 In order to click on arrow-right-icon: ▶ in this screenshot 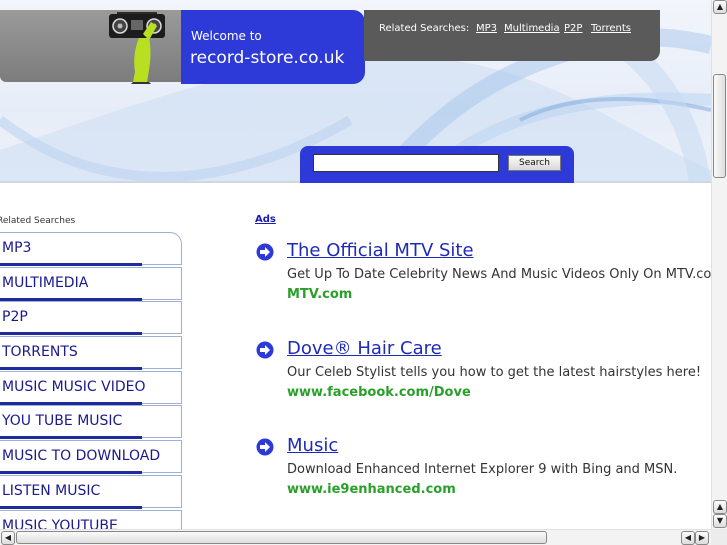, I will do `click(702, 538)`.